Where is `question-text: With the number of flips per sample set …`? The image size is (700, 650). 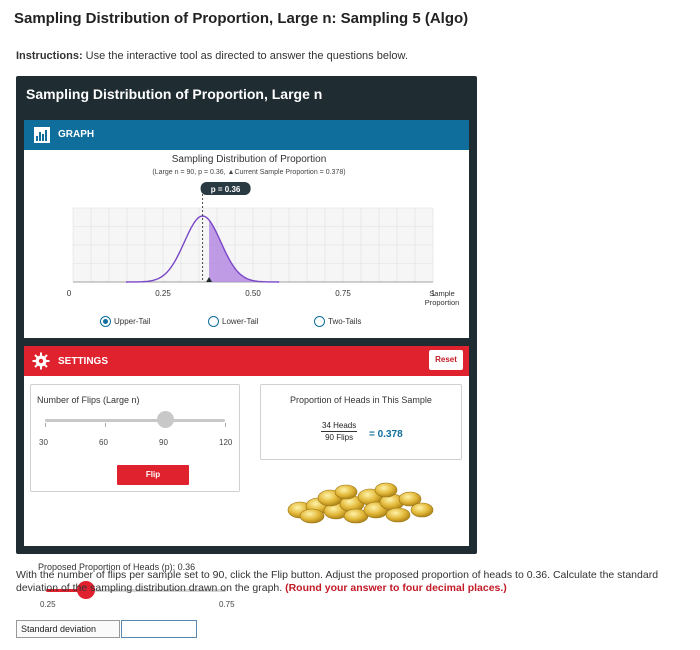 question-text: With the number of flips per sample set … is located at coordinates (354, 582).